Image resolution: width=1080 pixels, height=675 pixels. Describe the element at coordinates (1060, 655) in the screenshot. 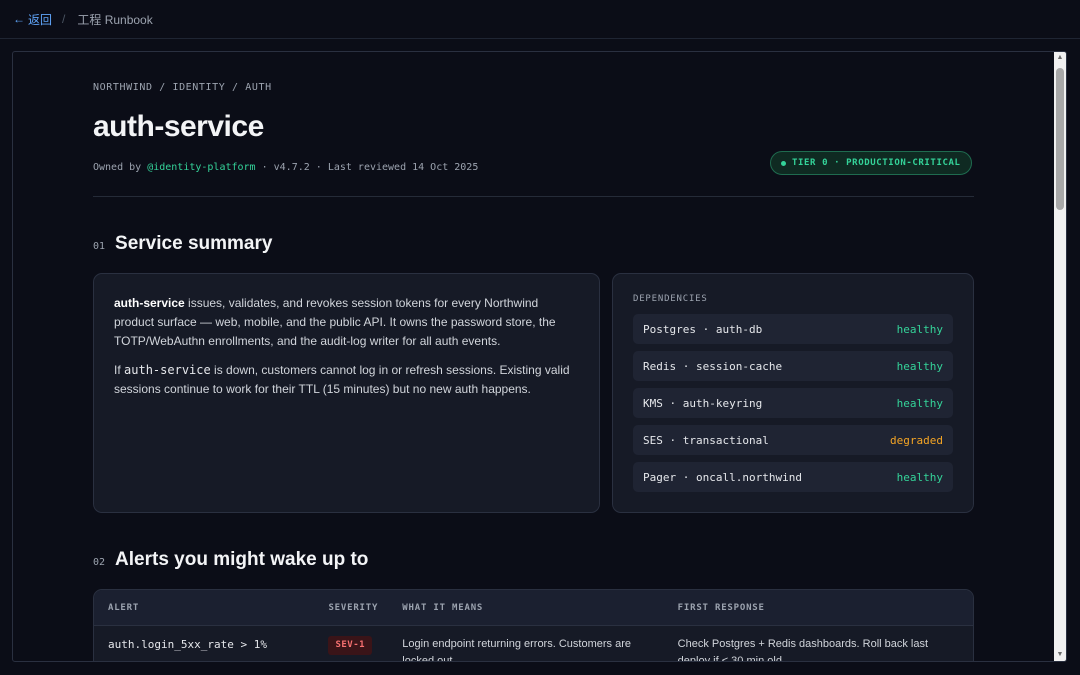

I see `scroll-down-icon: ▼` at that location.